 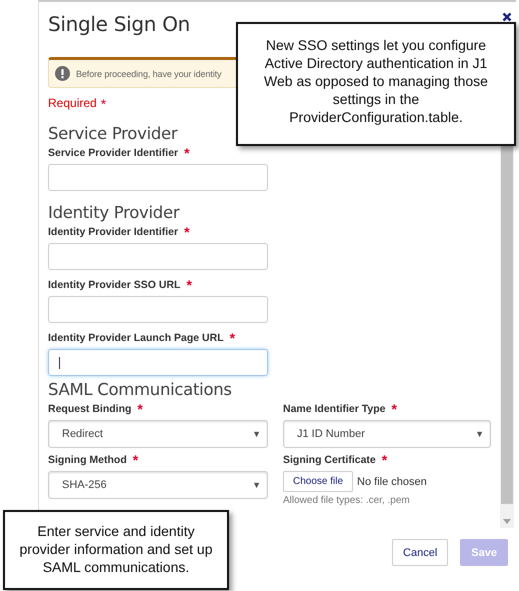 What do you see at coordinates (376, 84) in the screenshot?
I see `callout-tooltip: New SSO settings let you configure Active Directory authentication in J1 Web as opposed to managing those settings in the ProviderConfiguration.table.` at bounding box center [376, 84].